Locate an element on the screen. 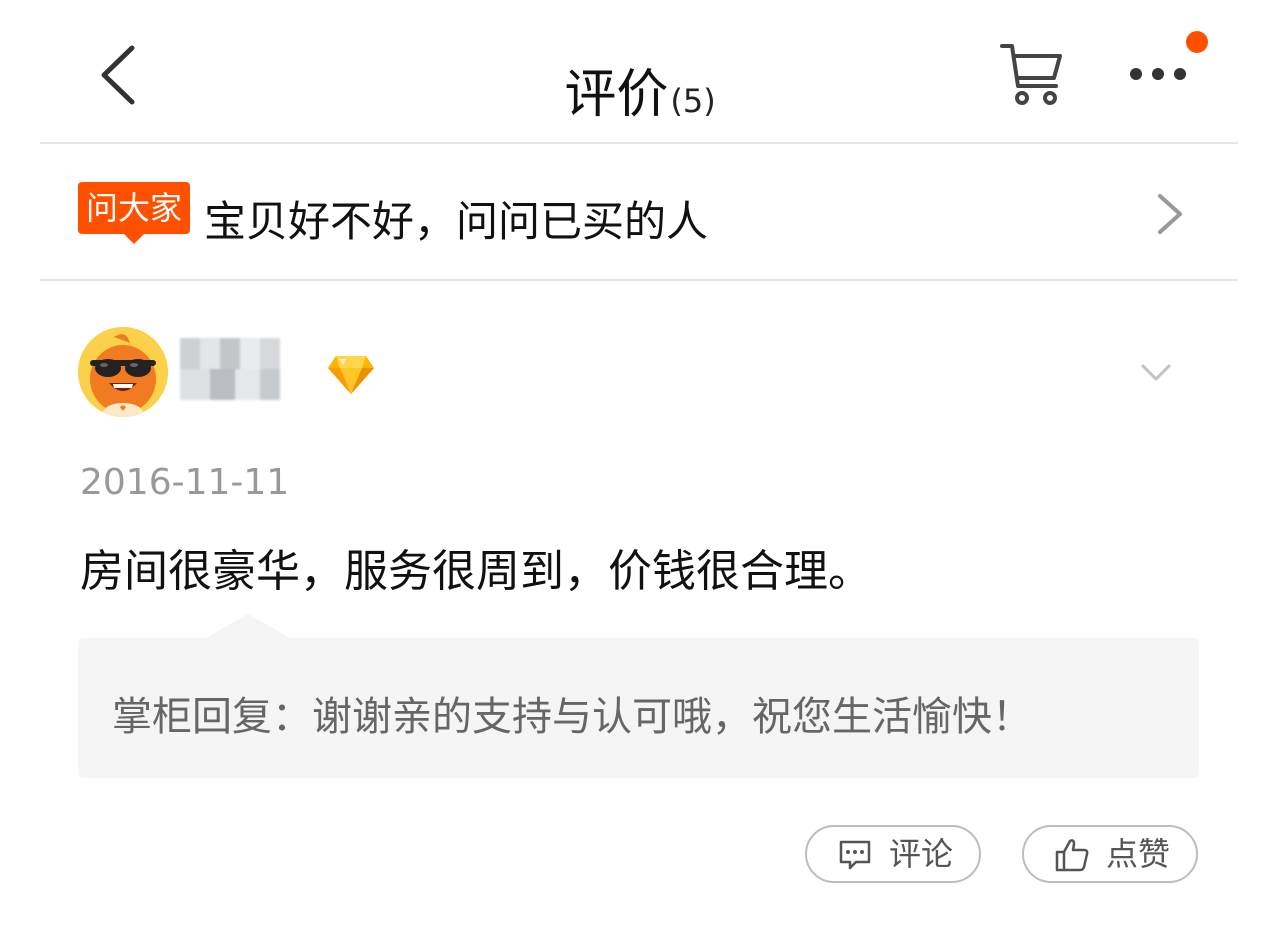  seller-reply-text: 掌柜回复：谢谢亲的支持与认可哦，祝您生活愉快！ is located at coordinates (572, 717).